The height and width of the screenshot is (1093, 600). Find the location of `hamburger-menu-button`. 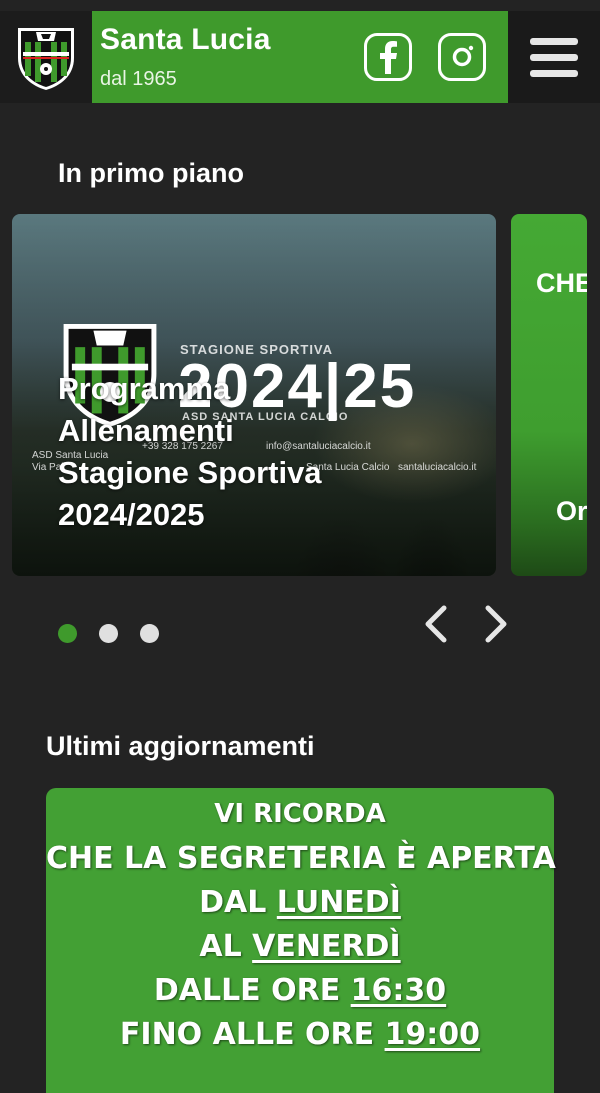

hamburger-menu-button is located at coordinates (554, 57).